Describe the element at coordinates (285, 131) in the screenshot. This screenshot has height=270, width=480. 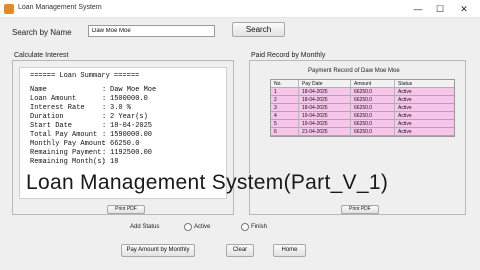
I see `table-cell: 6` at that location.